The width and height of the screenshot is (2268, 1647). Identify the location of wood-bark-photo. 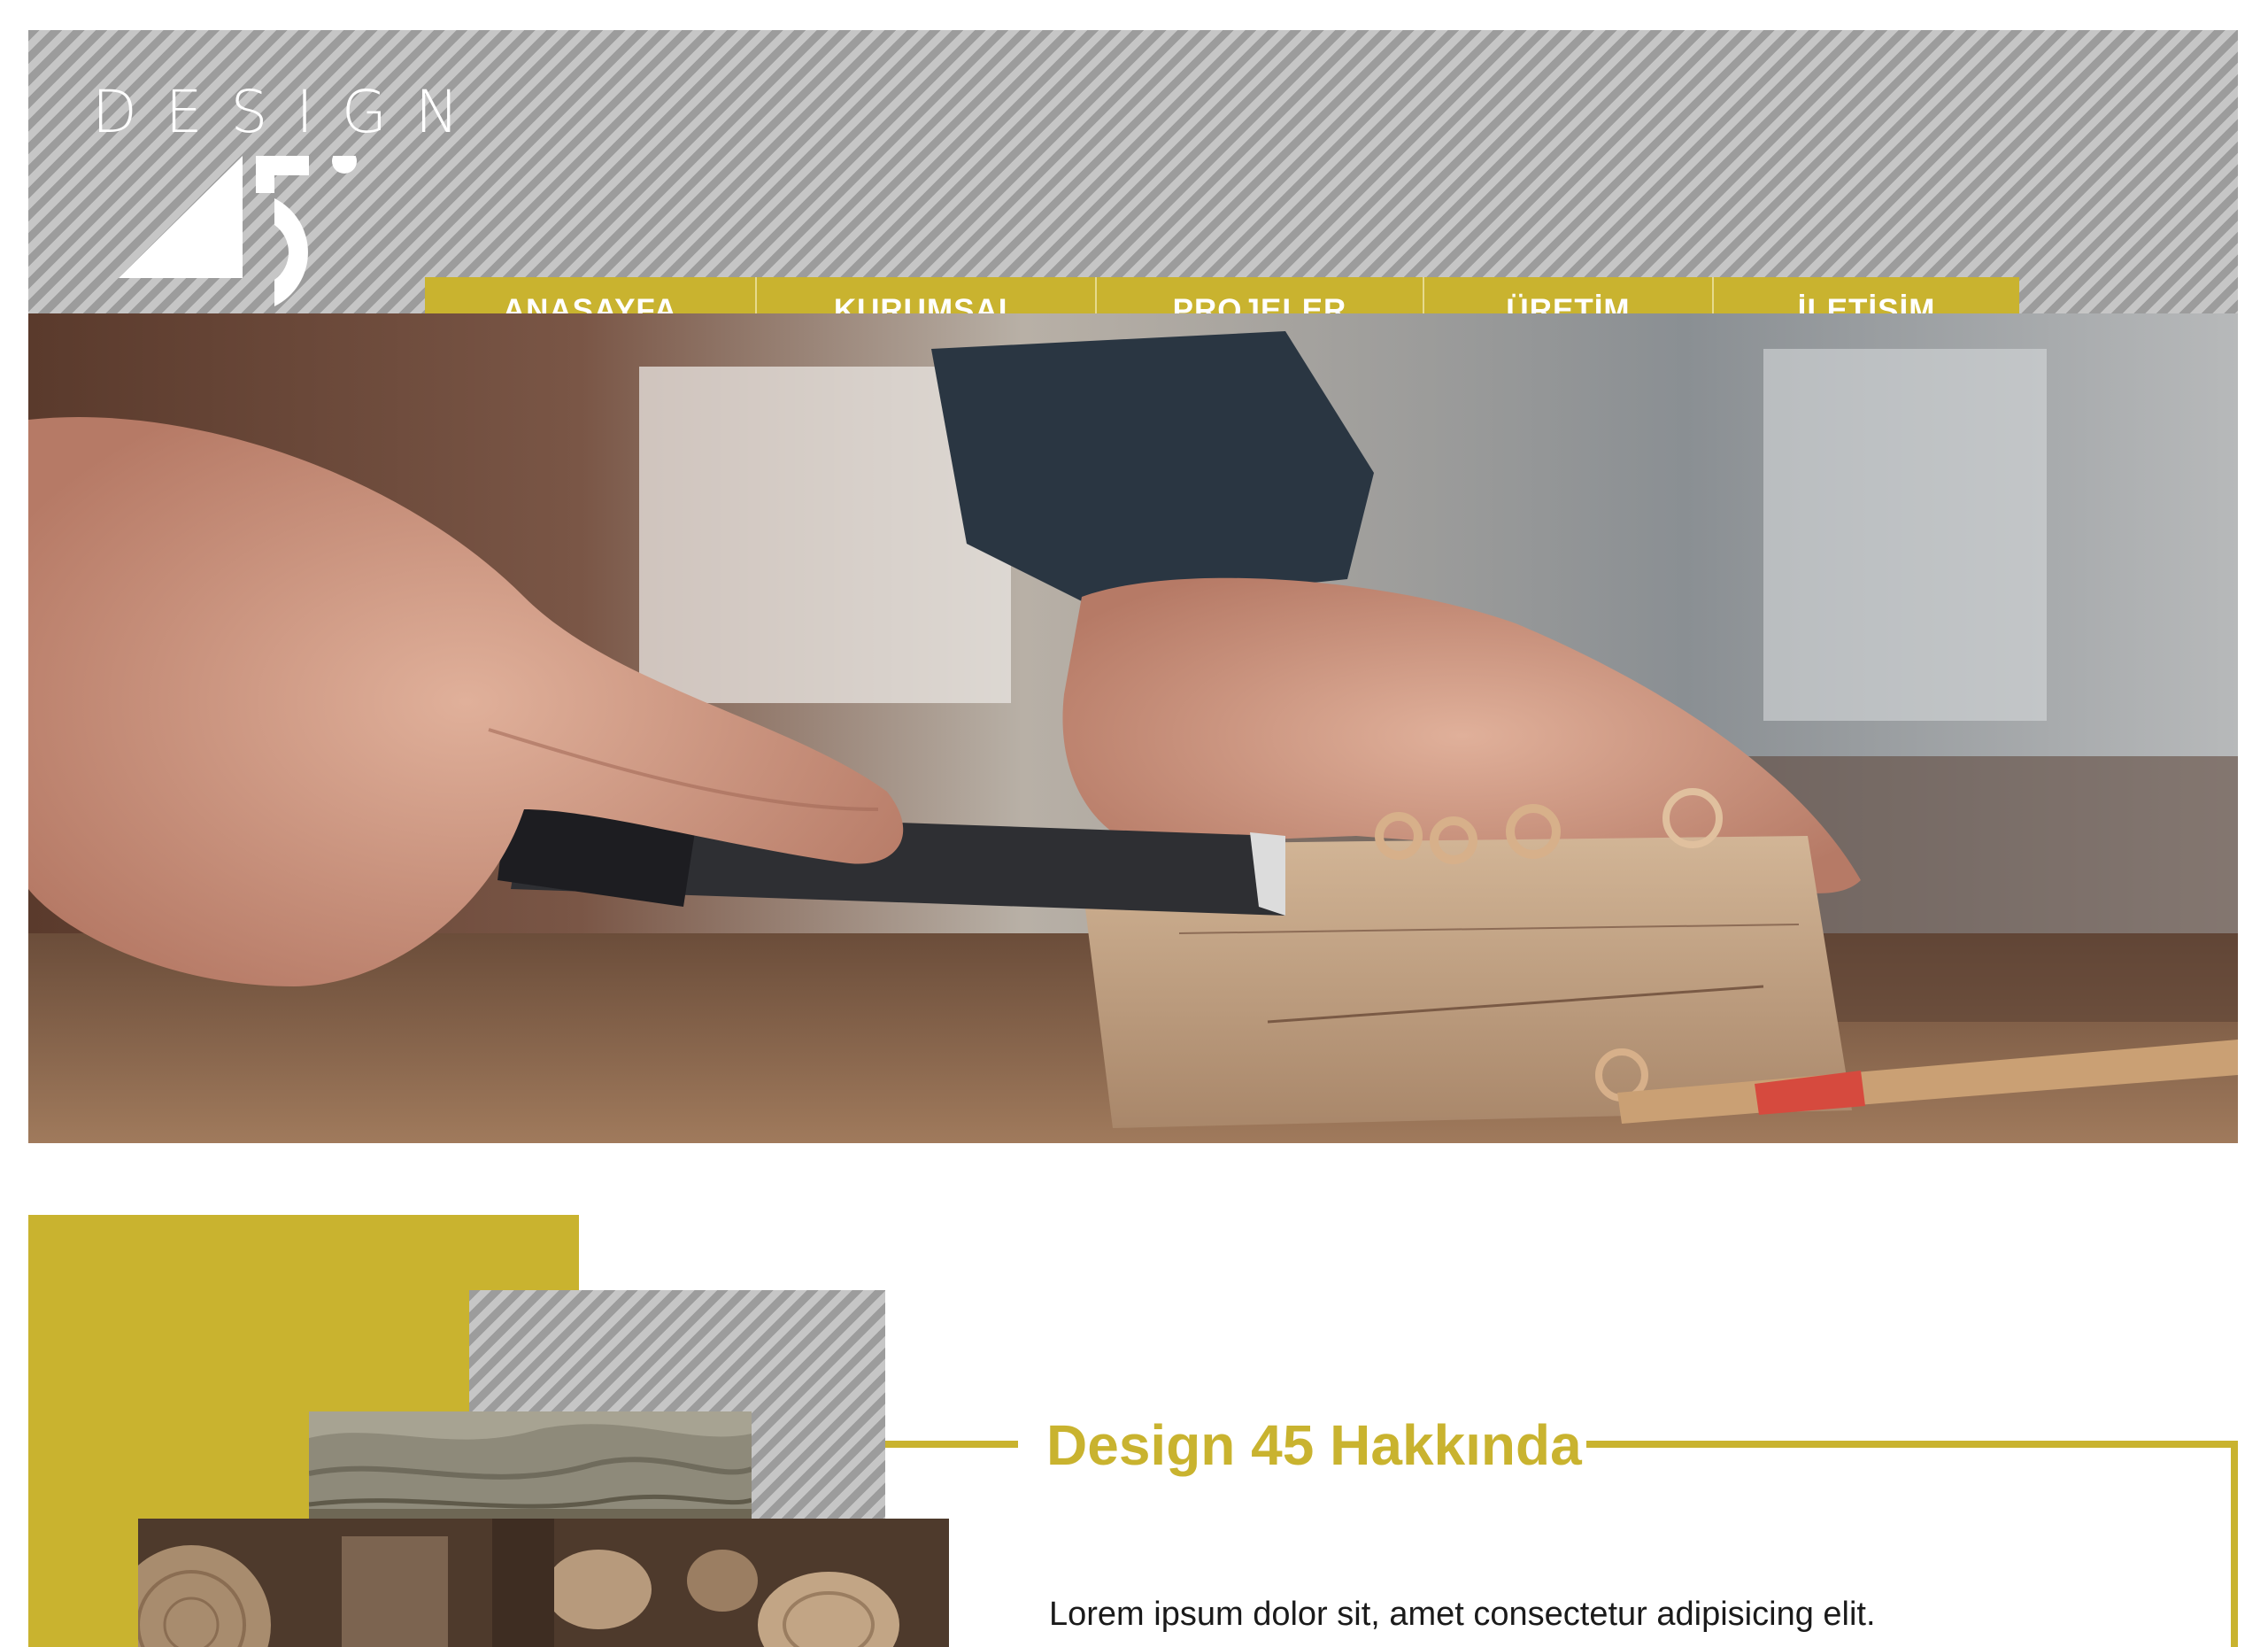
(530, 1469).